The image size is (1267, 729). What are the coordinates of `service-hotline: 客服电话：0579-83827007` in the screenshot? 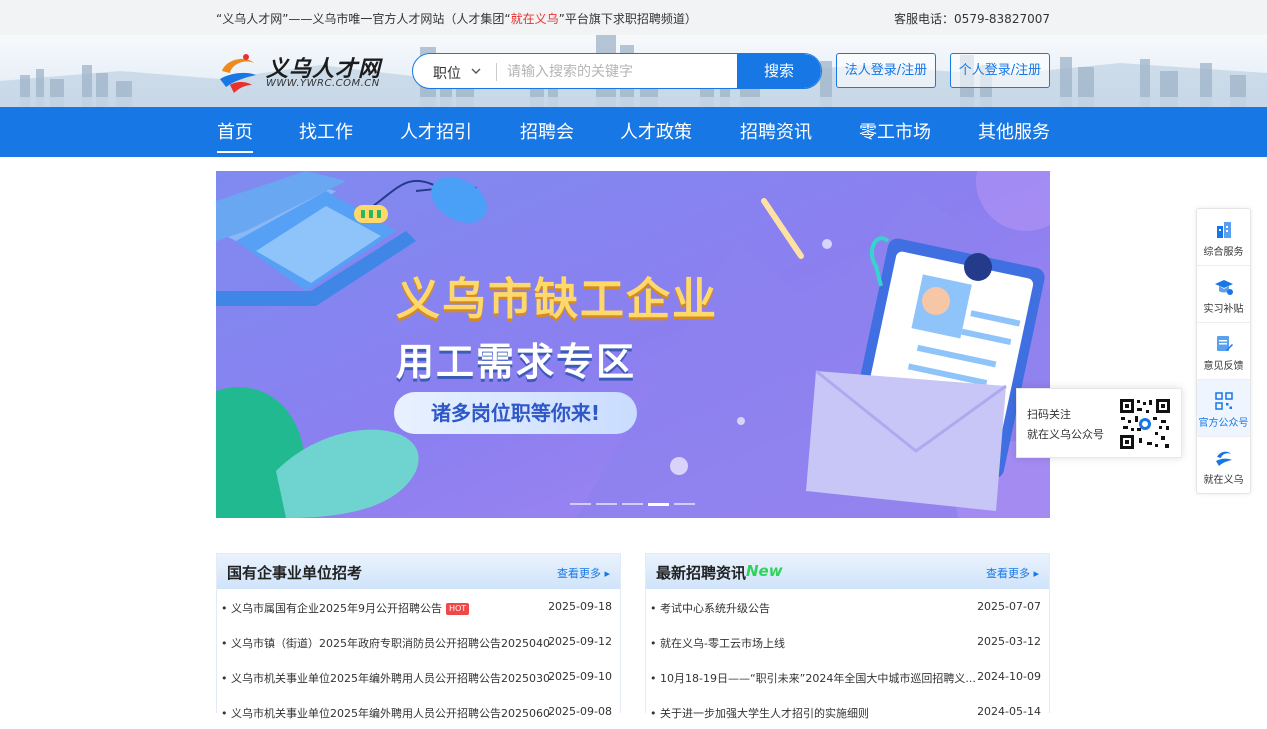 It's located at (972, 19).